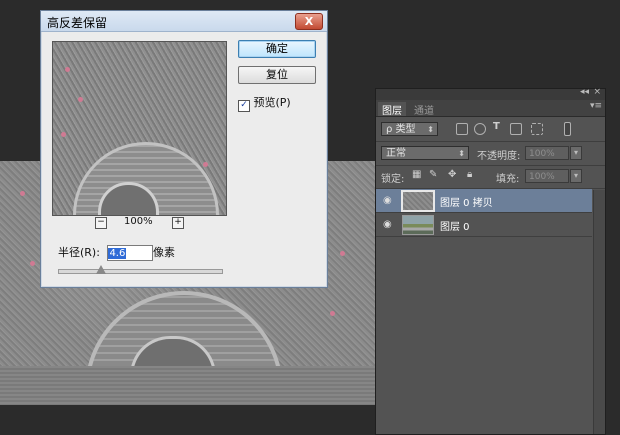  What do you see at coordinates (480, 129) in the screenshot?
I see `adjustment-filter-icon` at bounding box center [480, 129].